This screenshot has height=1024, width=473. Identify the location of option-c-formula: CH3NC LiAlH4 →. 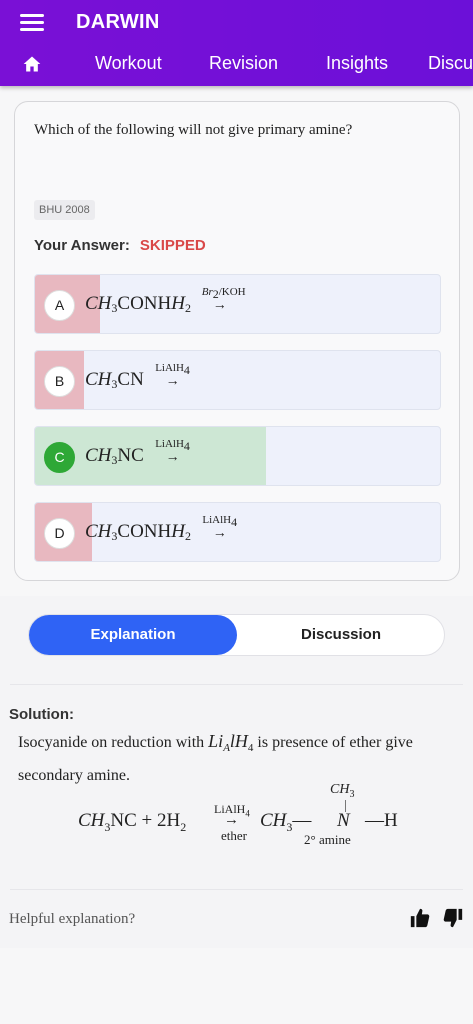
(137, 452).